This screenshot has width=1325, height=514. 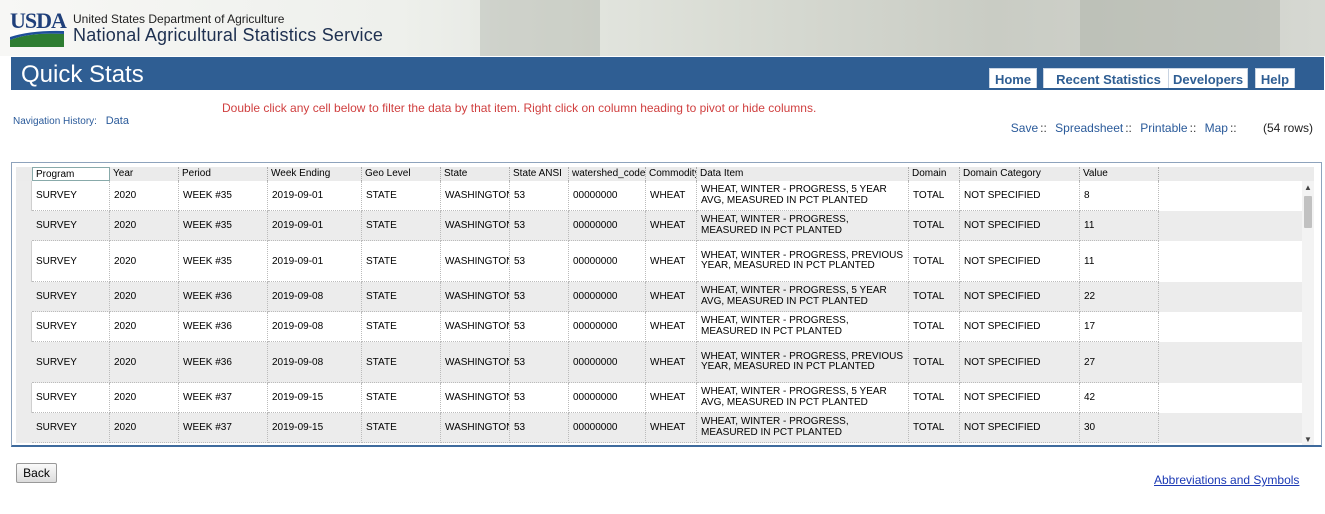 What do you see at coordinates (1020, 174) in the screenshot?
I see `column-header-domain-category: Domain Category` at bounding box center [1020, 174].